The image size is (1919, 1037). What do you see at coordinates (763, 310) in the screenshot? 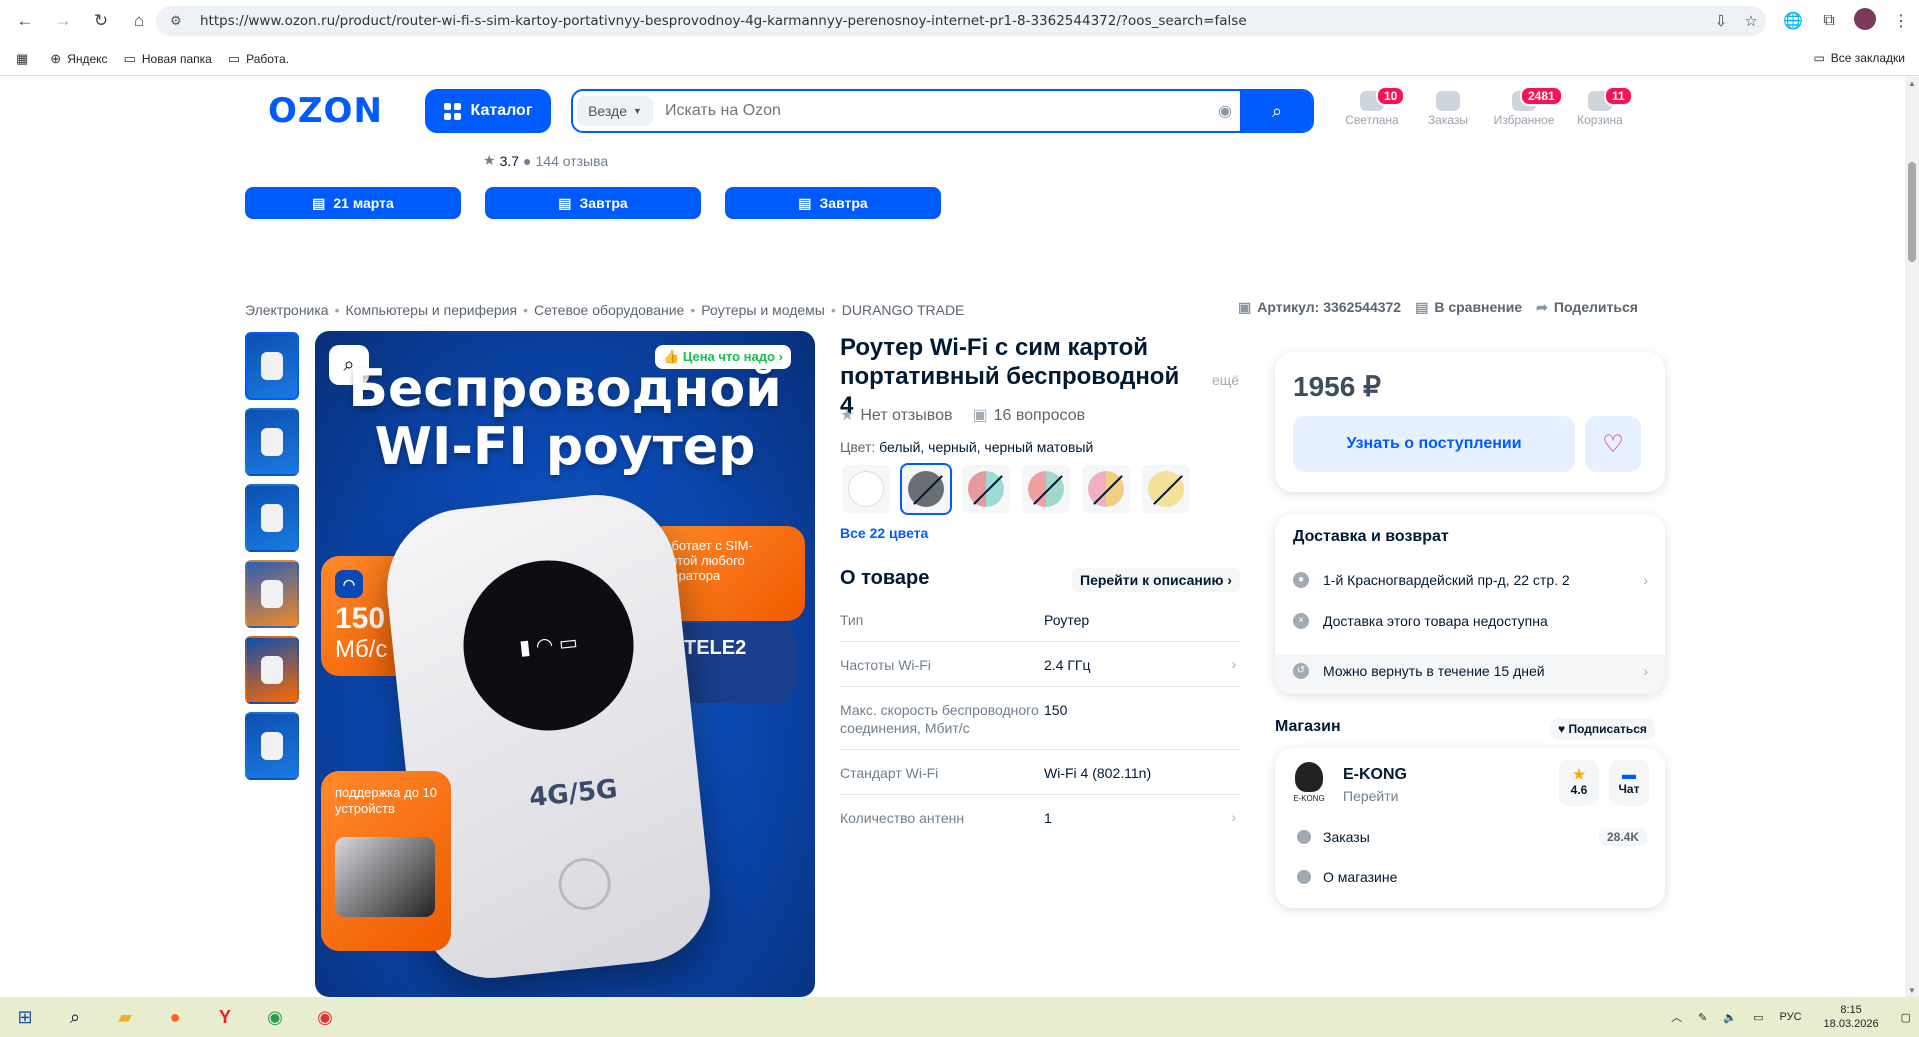
I see `breadcrumb-item: Роутеры и модемы` at bounding box center [763, 310].